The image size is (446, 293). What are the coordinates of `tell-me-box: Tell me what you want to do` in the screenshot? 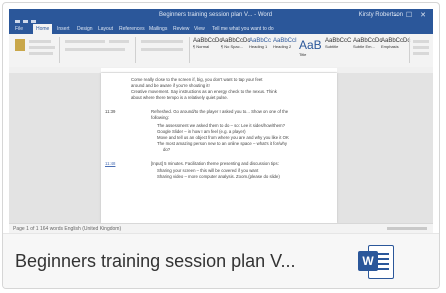 It's located at (243, 29).